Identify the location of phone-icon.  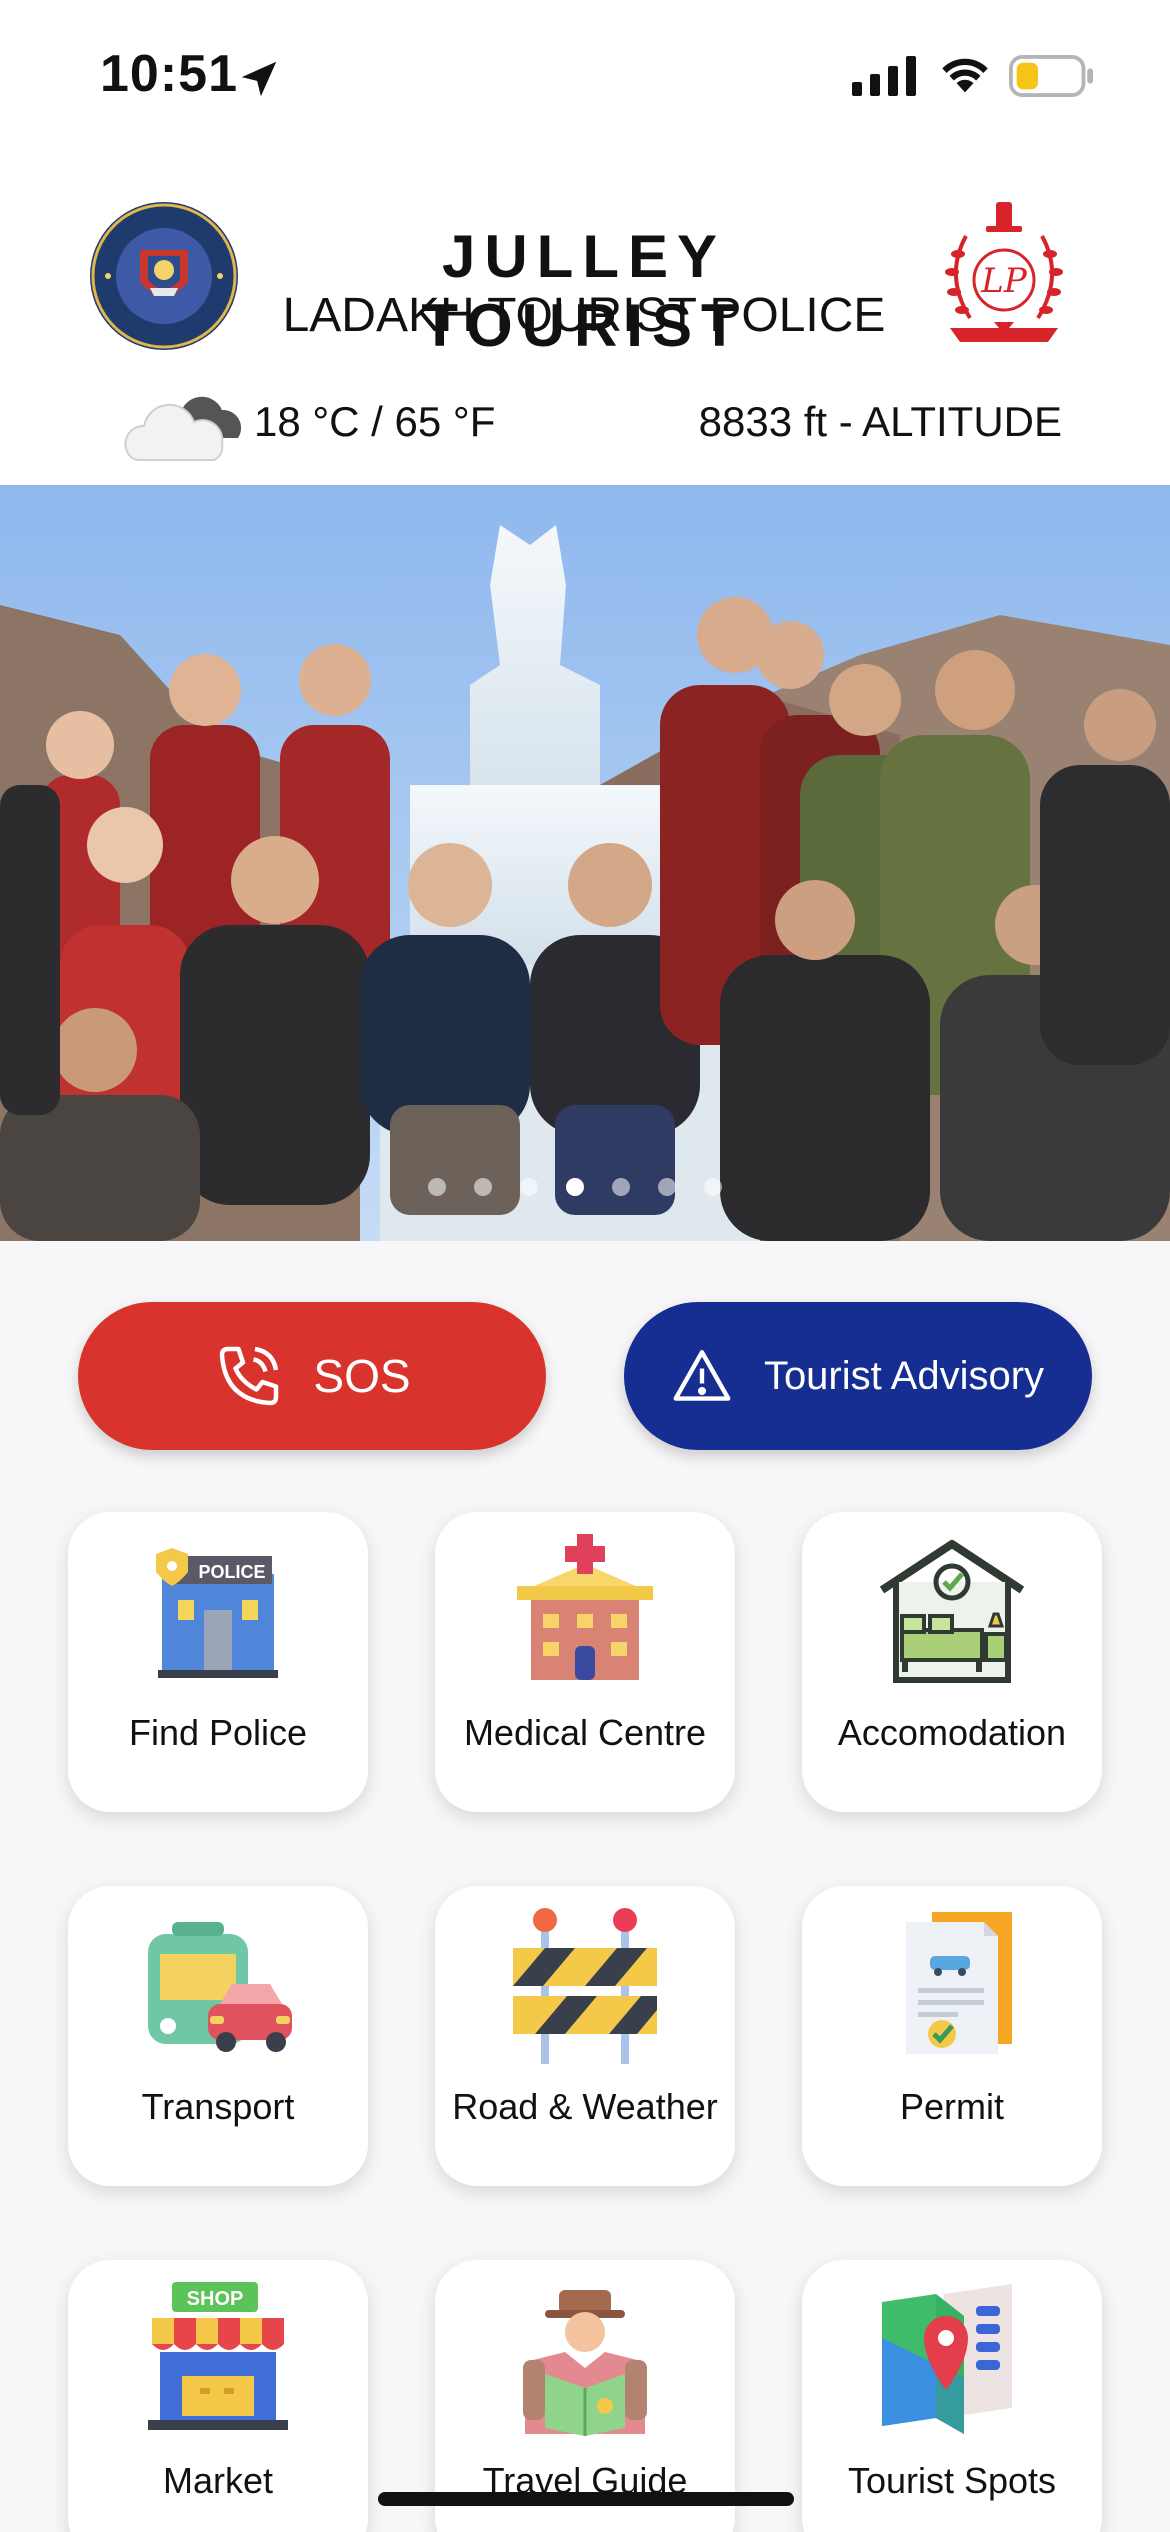
(249, 1376).